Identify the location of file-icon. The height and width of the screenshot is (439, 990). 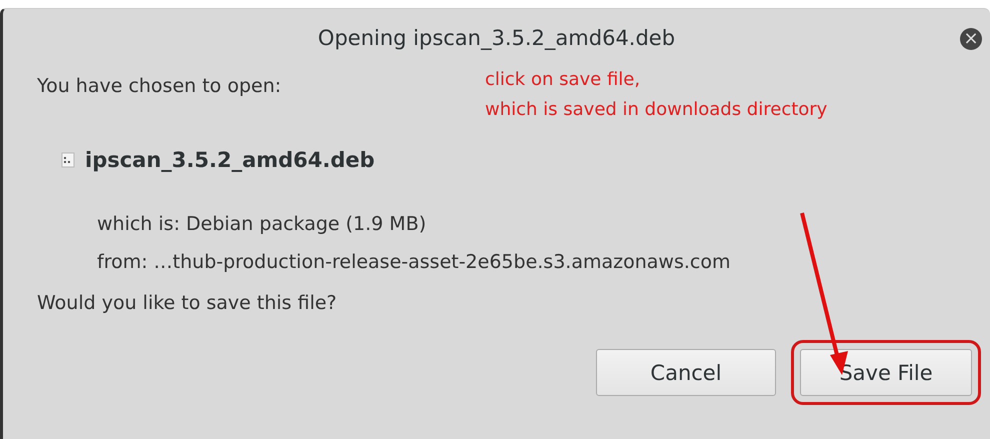
(68, 160).